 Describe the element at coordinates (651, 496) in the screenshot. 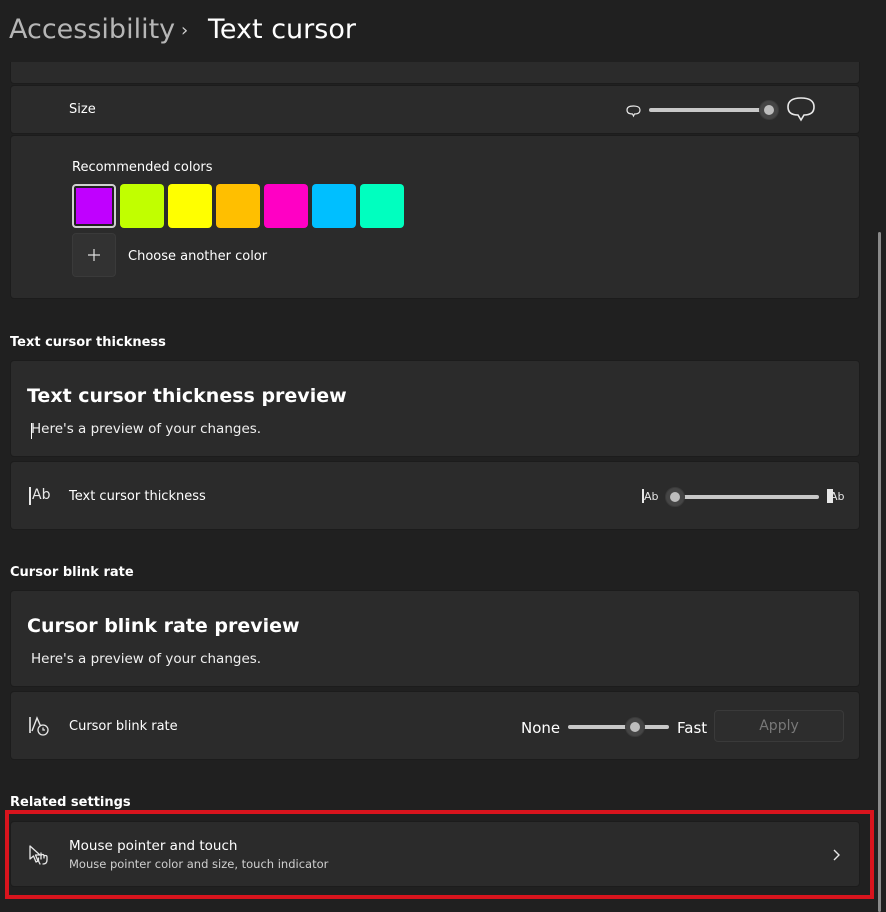

I see `thin-cursor-icon: Ab` at that location.